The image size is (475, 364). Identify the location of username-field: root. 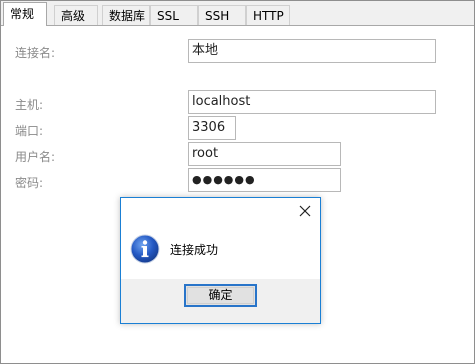
(264, 154).